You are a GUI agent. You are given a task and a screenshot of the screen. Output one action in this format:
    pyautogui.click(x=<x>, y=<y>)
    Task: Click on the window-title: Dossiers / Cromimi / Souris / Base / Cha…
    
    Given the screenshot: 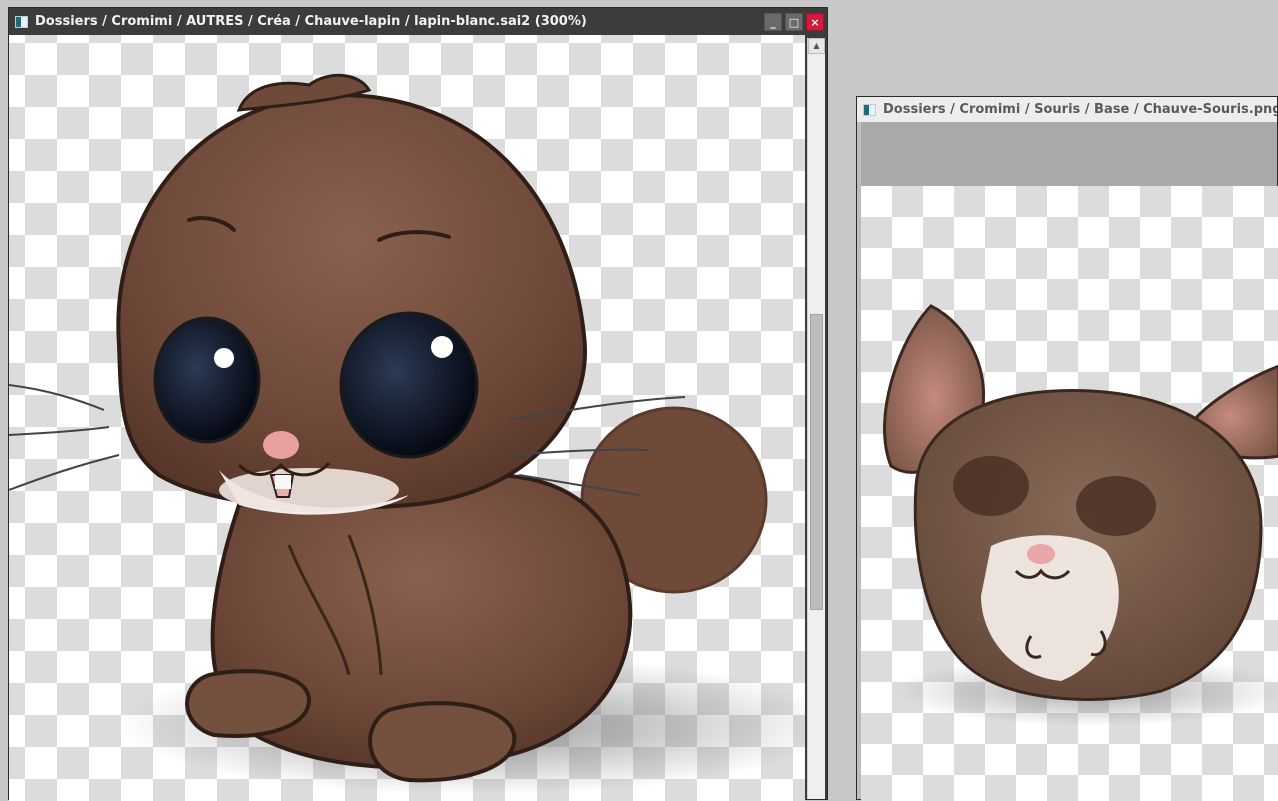 What is the action you would take?
    pyautogui.click(x=1080, y=109)
    